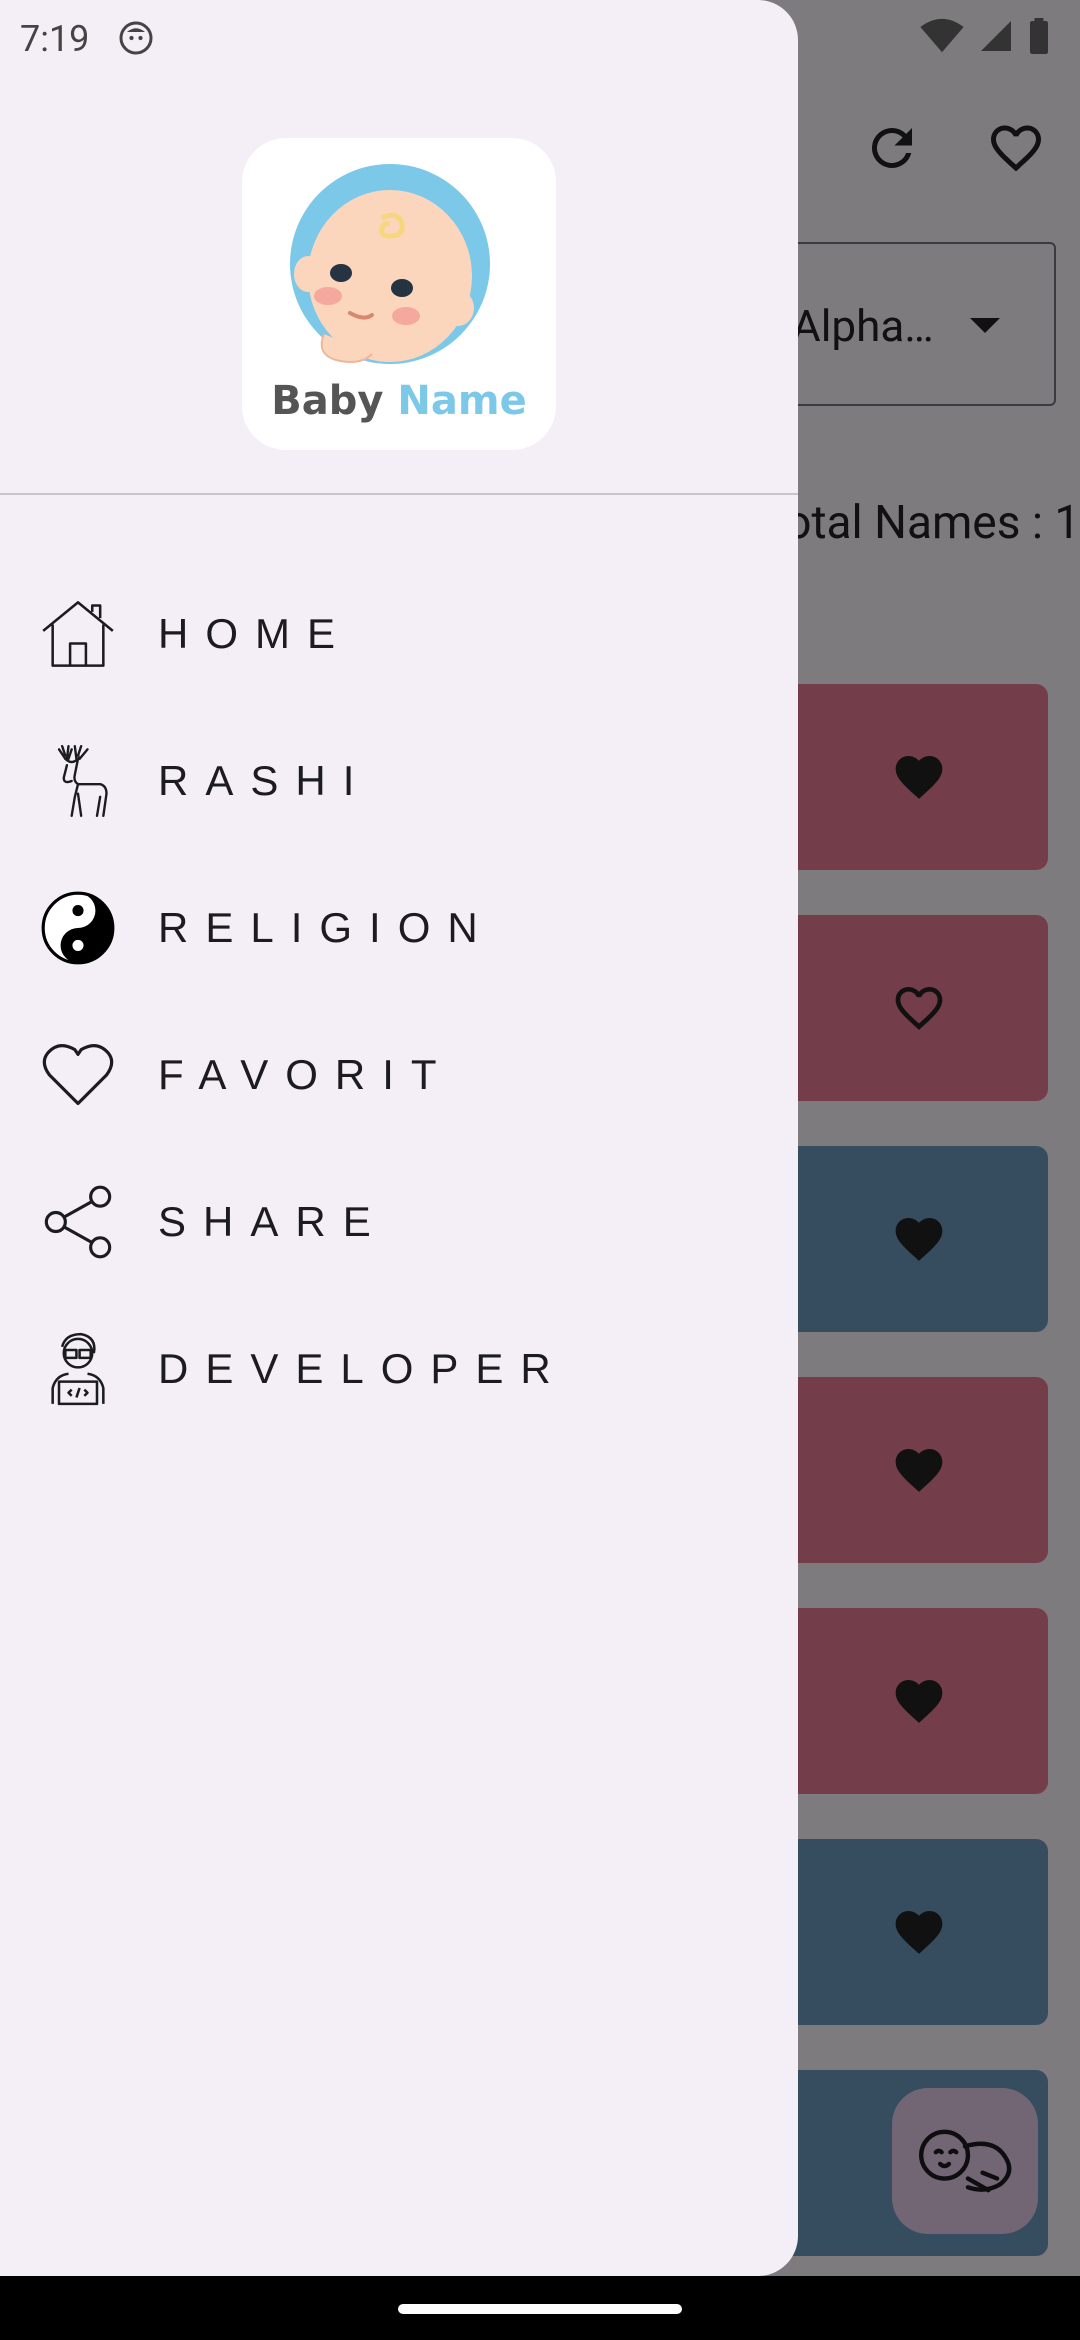 The image size is (1080, 2340). Describe the element at coordinates (462, 401) in the screenshot. I see `logo-word-name: Name` at that location.